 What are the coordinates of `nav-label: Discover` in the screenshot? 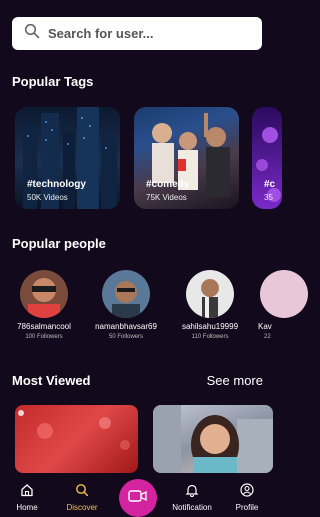 It's located at (82, 507).